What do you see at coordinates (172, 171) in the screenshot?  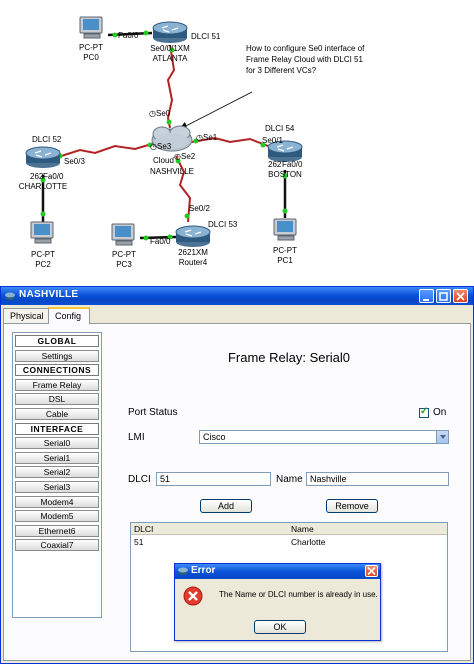 I see `cloud-sub-label: NASHVILLE` at bounding box center [172, 171].